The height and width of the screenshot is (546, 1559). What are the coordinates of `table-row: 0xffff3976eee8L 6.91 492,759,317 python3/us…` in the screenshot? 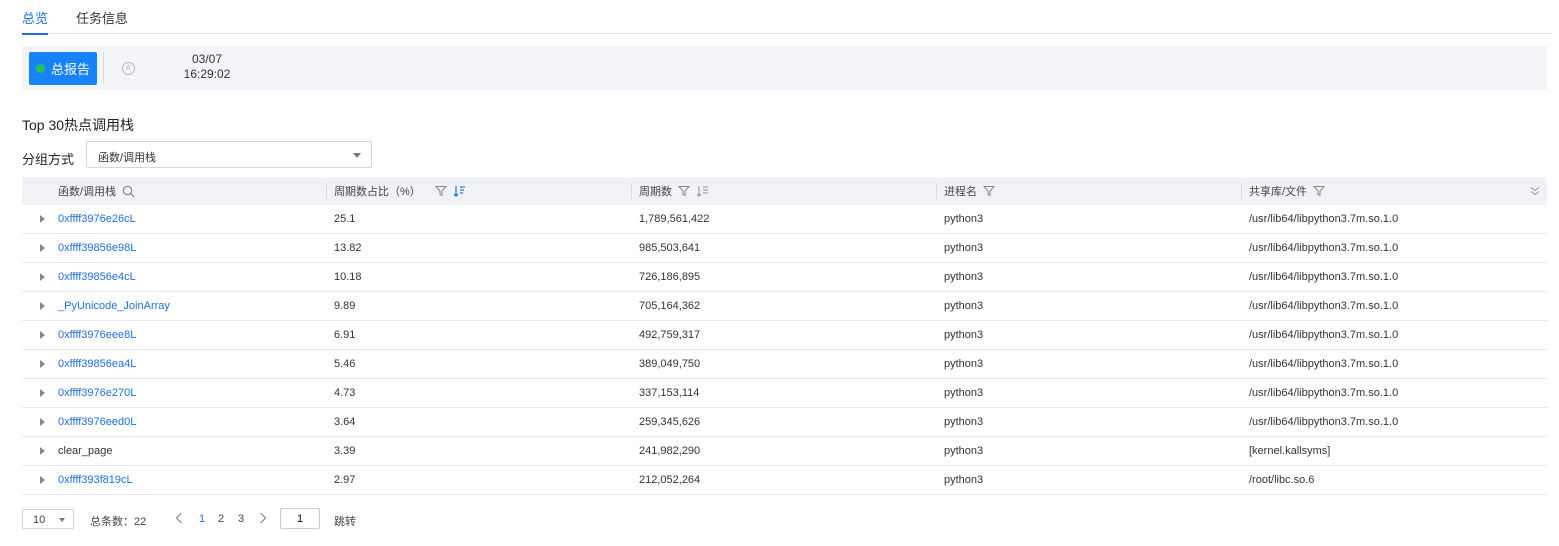 It's located at (784, 335).